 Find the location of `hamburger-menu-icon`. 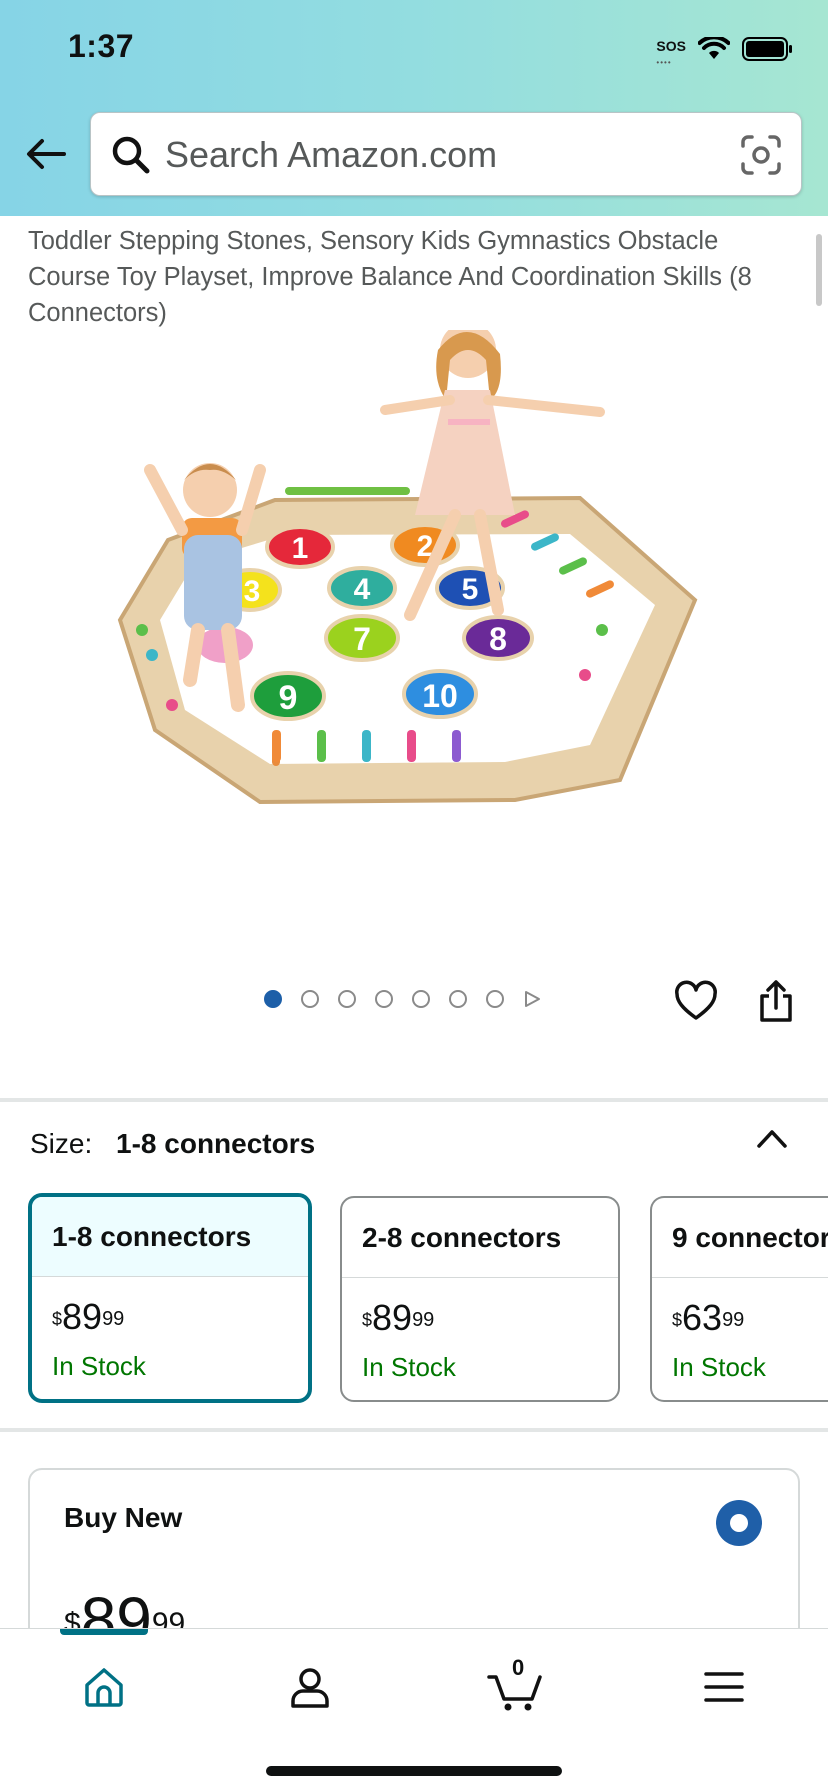

hamburger-menu-icon is located at coordinates (724, 1687).